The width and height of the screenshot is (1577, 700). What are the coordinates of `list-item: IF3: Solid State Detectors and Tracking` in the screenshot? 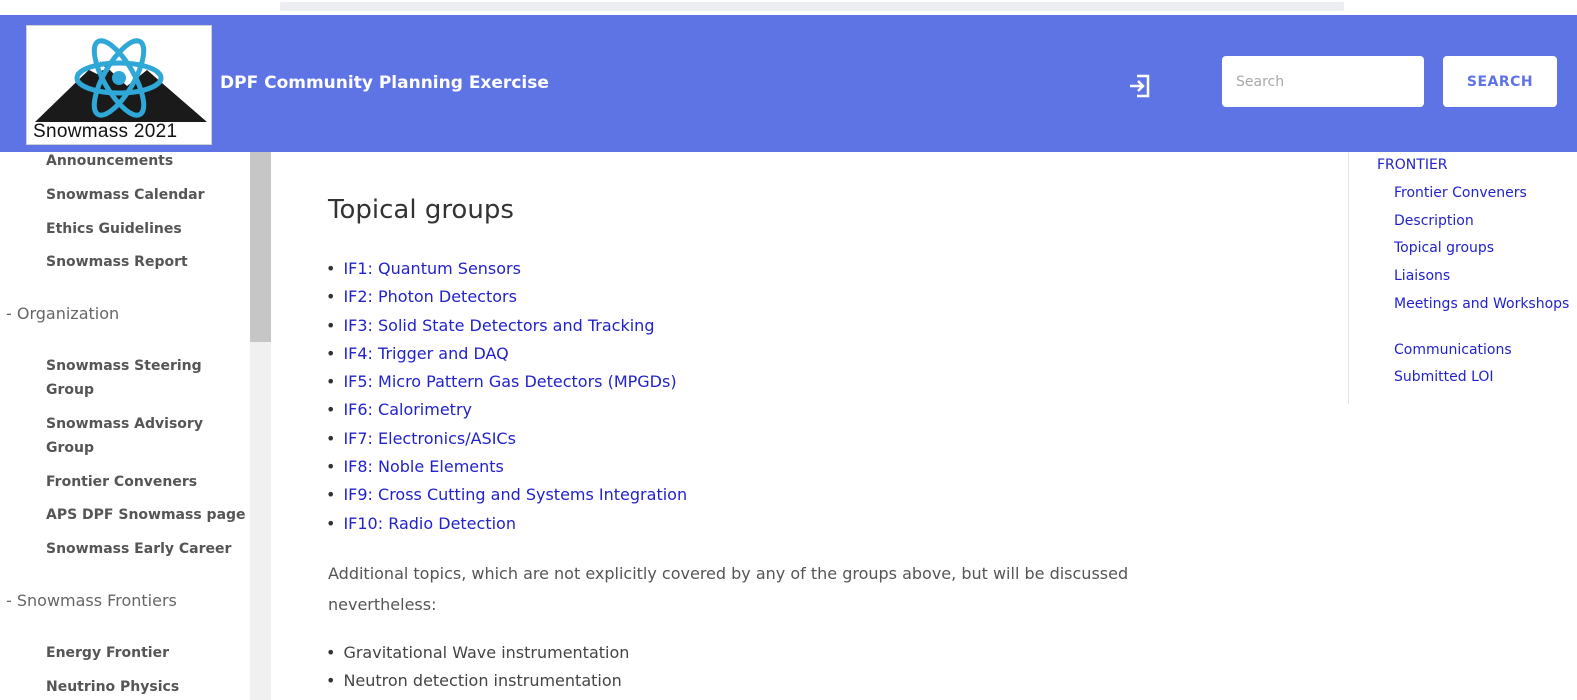 It's located at (506, 326).